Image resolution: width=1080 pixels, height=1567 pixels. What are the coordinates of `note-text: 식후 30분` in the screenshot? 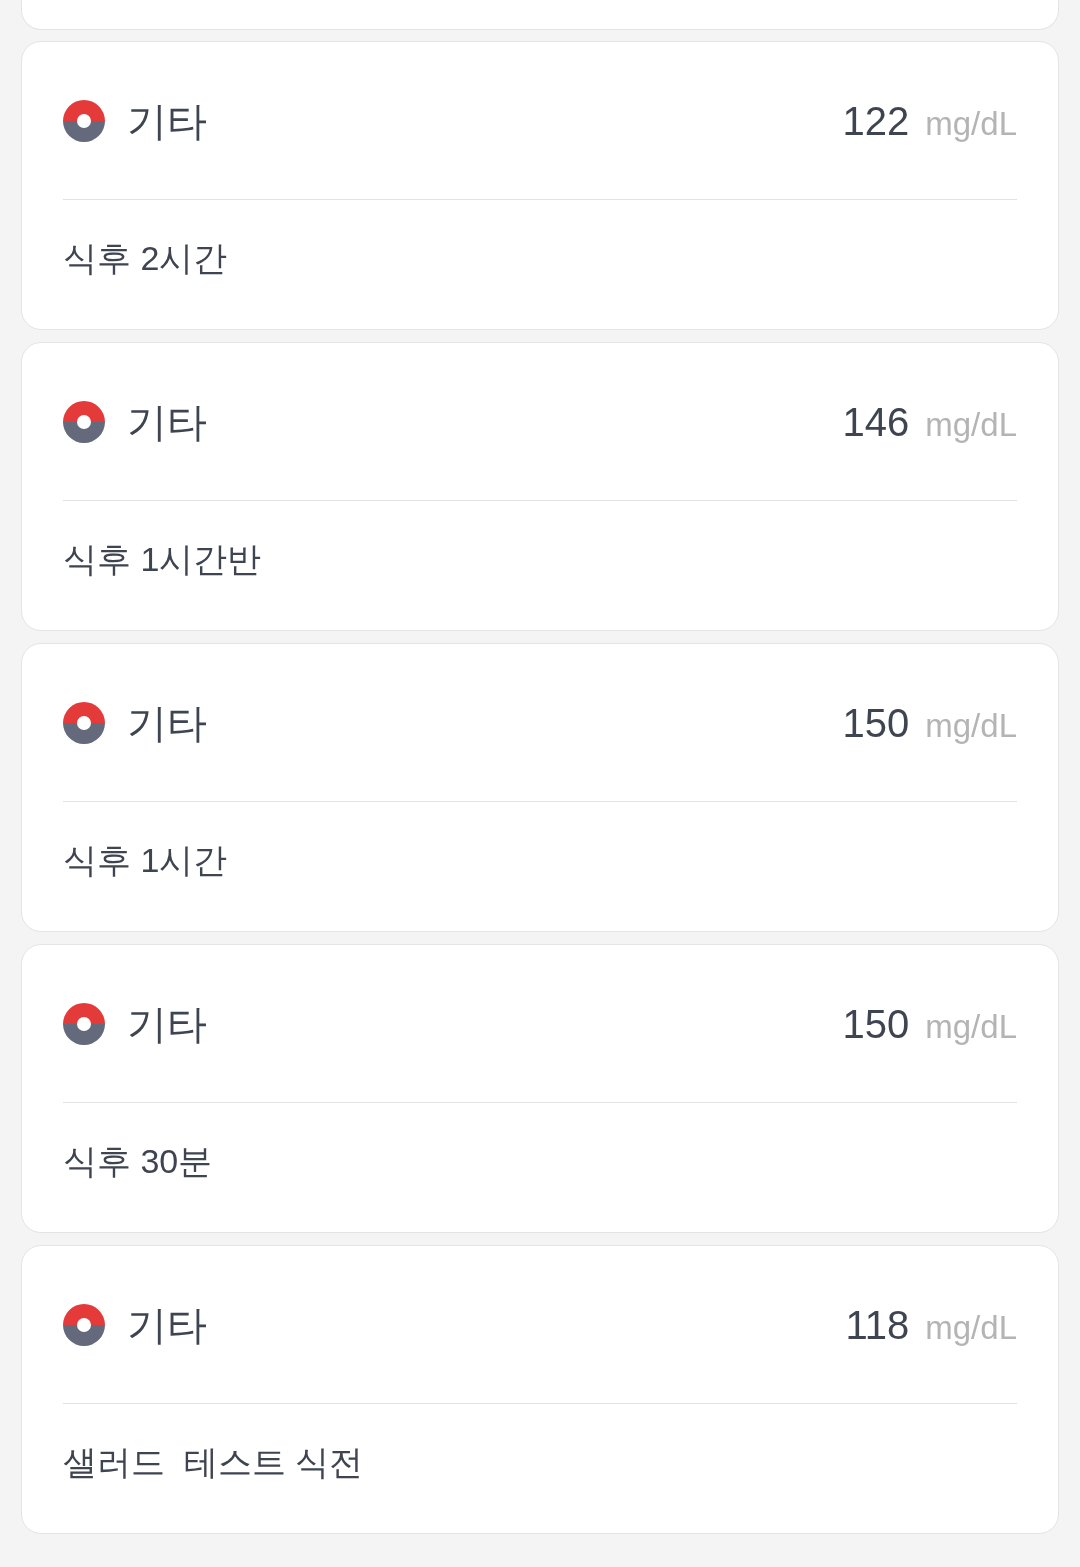 It's located at (138, 1161).